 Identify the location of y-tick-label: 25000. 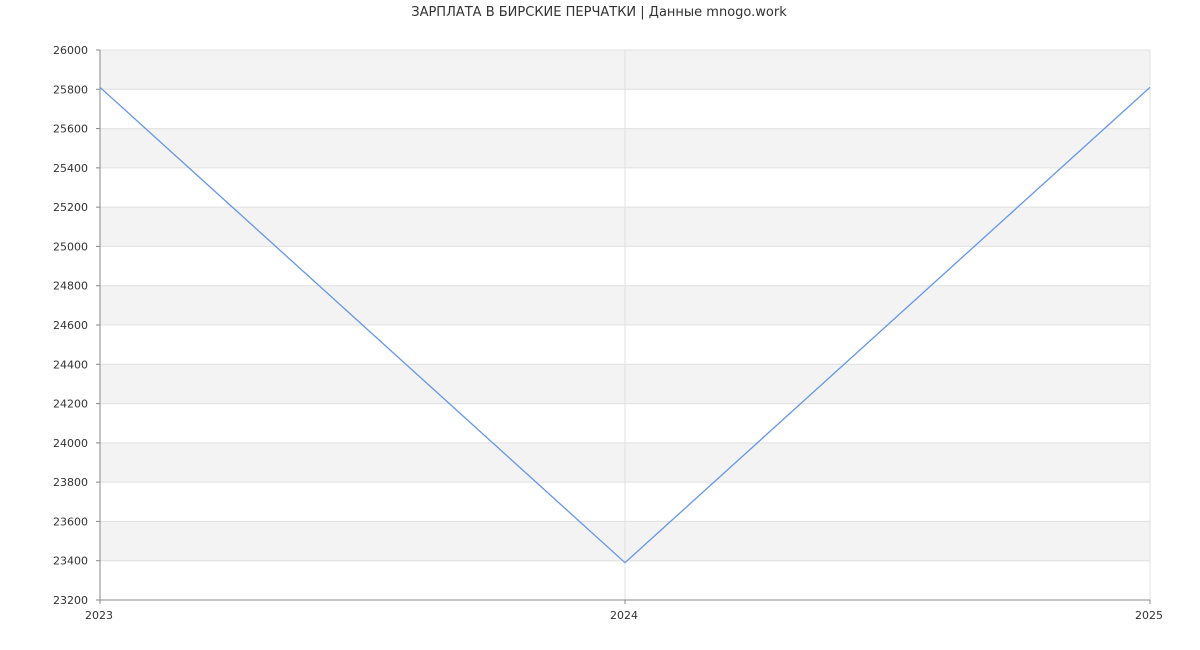
(70, 246).